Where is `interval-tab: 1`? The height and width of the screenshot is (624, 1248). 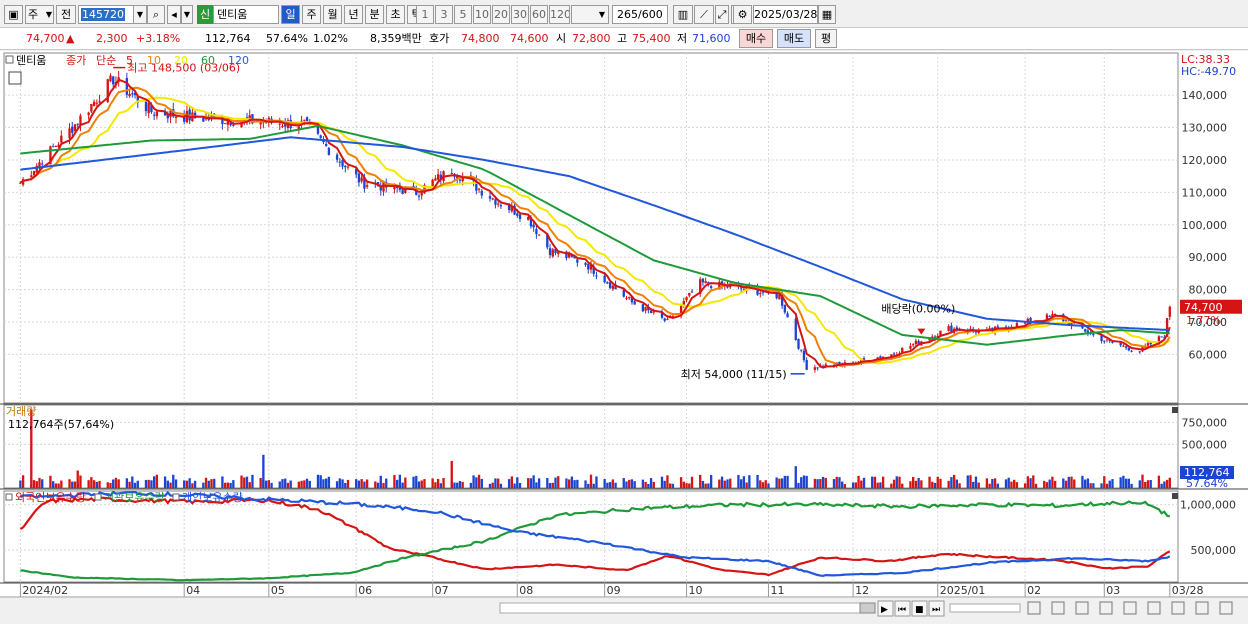
interval-tab: 1 is located at coordinates (425, 14).